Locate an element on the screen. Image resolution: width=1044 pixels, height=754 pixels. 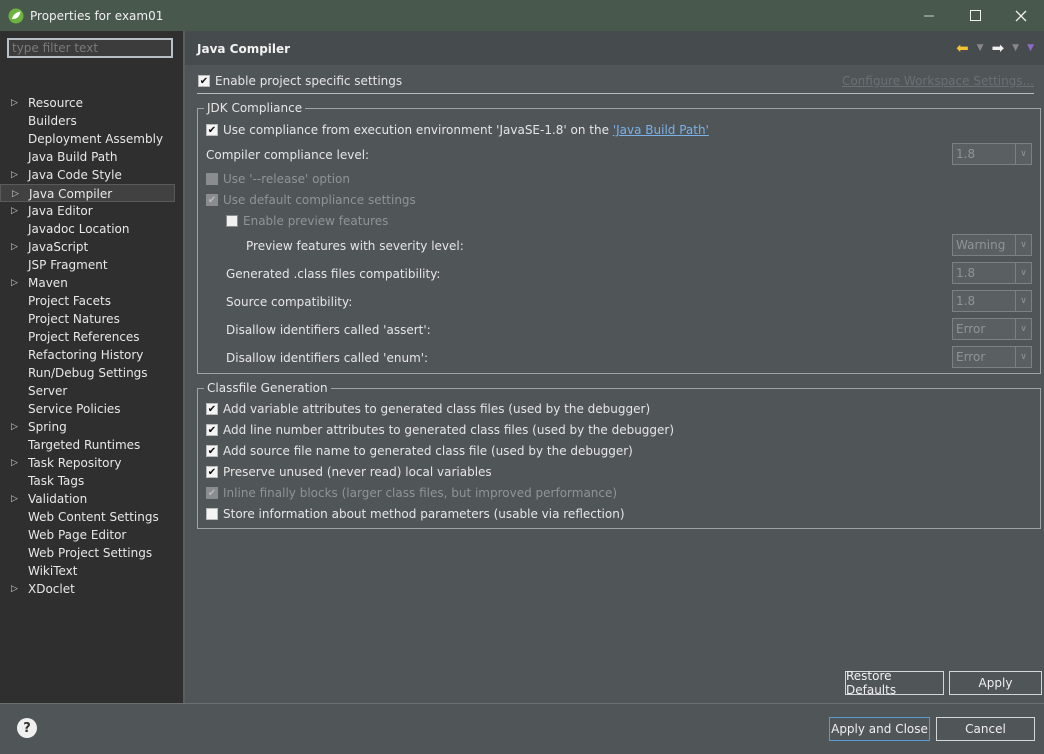
close-button is located at coordinates (1021, 15).